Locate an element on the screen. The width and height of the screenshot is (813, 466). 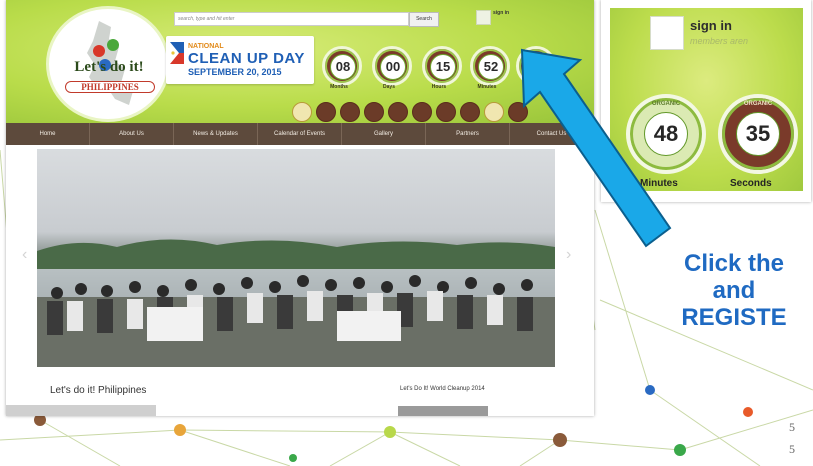
instruction-line-3: REGISTE is located at coordinates (734, 317).